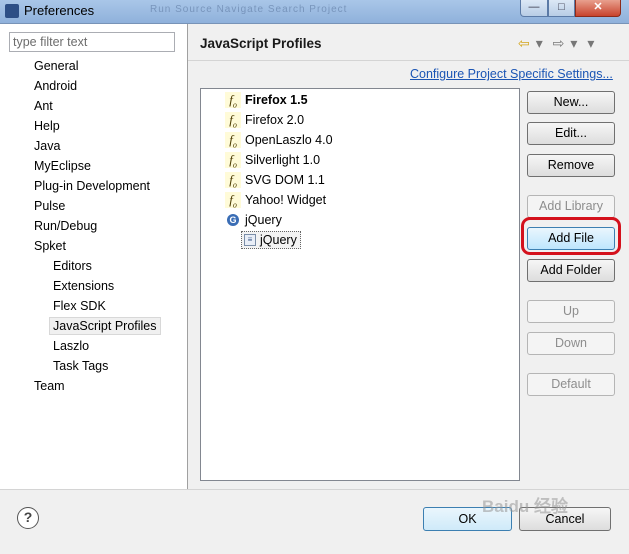  I want to click on tree-item-android: Android, so click(55, 86).